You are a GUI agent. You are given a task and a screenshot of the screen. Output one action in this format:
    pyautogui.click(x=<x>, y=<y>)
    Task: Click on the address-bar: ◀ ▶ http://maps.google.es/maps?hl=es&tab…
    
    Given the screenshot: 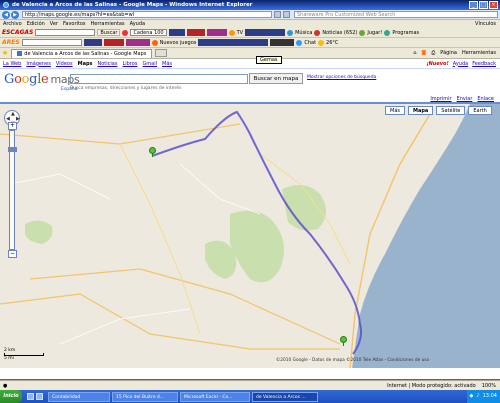 What is the action you would take?
    pyautogui.click(x=250, y=15)
    